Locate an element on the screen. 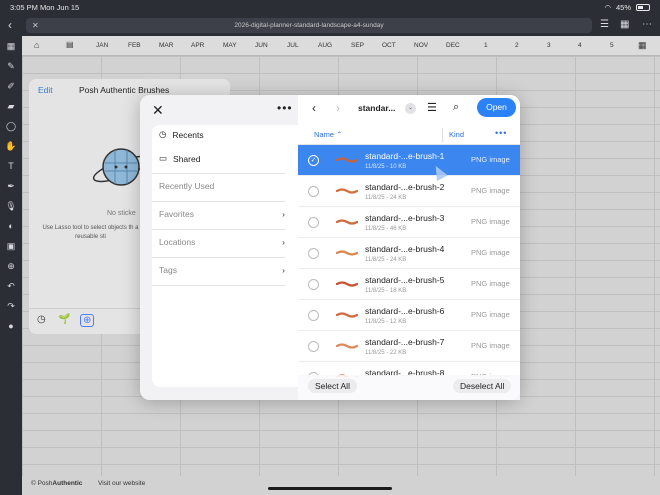 The width and height of the screenshot is (660, 495). tab-nov: NOV is located at coordinates (421, 45).